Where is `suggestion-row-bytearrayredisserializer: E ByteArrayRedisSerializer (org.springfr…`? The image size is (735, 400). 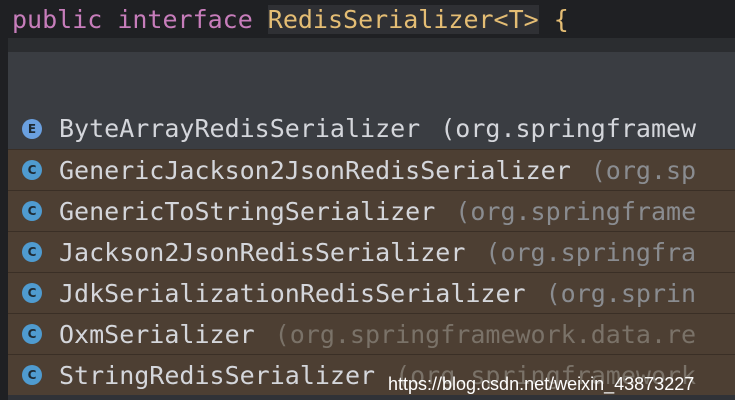 suggestion-row-bytearrayredisserializer: E ByteArrayRedisSerializer (org.springfr… is located at coordinates (371, 128).